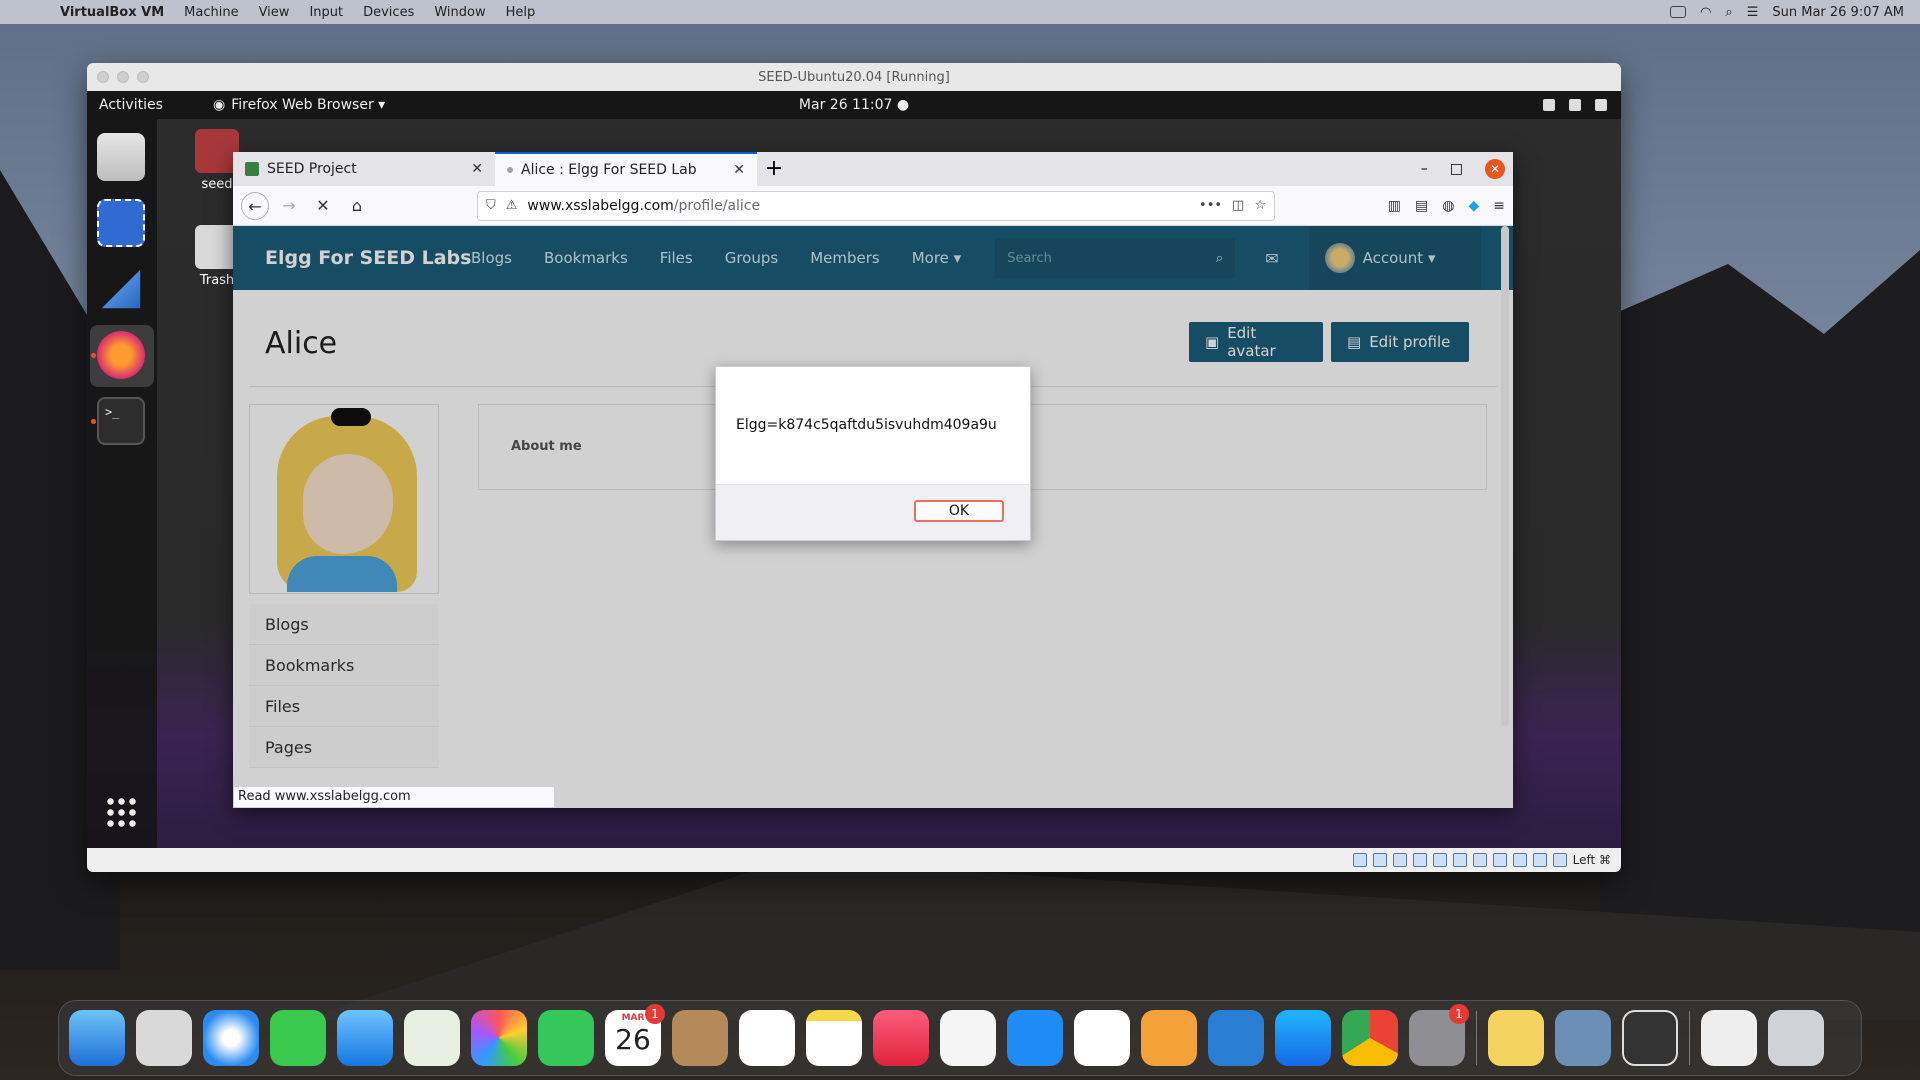  I want to click on music-icon, so click(901, 1038).